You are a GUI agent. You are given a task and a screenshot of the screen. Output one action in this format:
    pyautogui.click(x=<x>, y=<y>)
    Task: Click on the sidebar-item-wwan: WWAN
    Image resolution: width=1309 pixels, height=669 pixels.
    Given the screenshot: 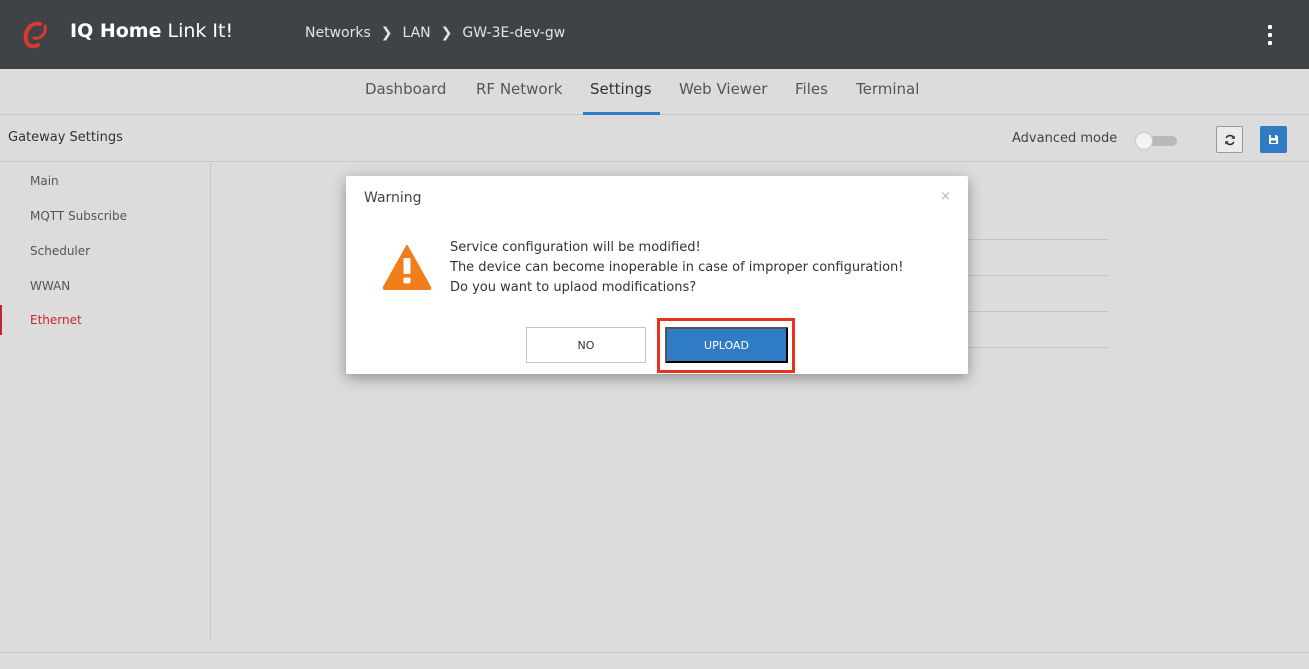 What is the action you would take?
    pyautogui.click(x=105, y=286)
    